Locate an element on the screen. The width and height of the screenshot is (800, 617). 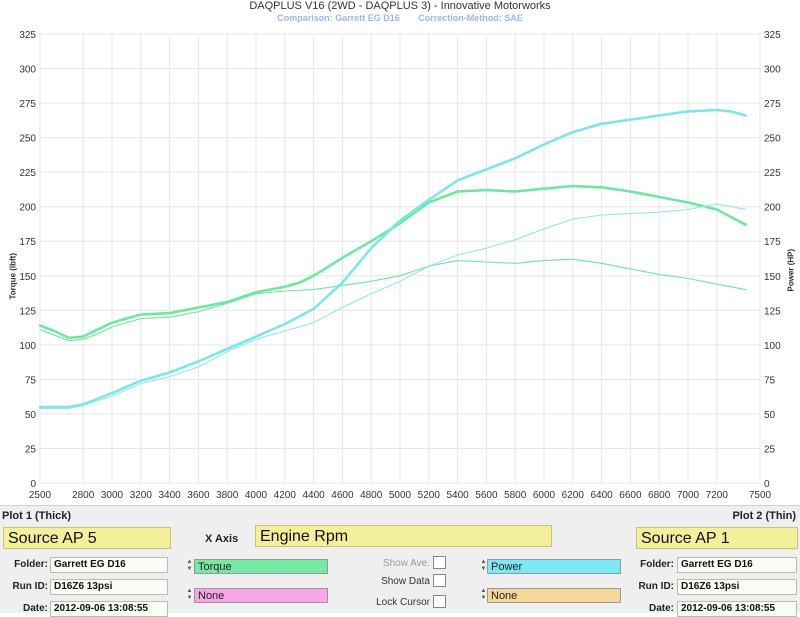
y-tick-label-left: 100 is located at coordinates (27, 346).